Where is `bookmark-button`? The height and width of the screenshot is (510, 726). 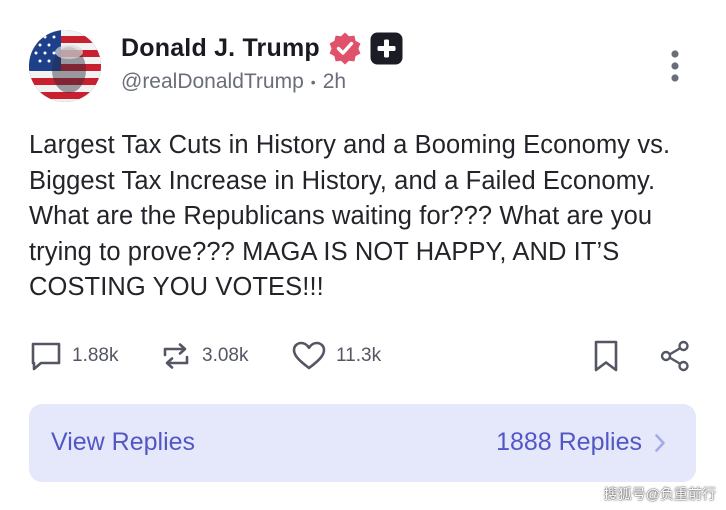
bookmark-button is located at coordinates (606, 356).